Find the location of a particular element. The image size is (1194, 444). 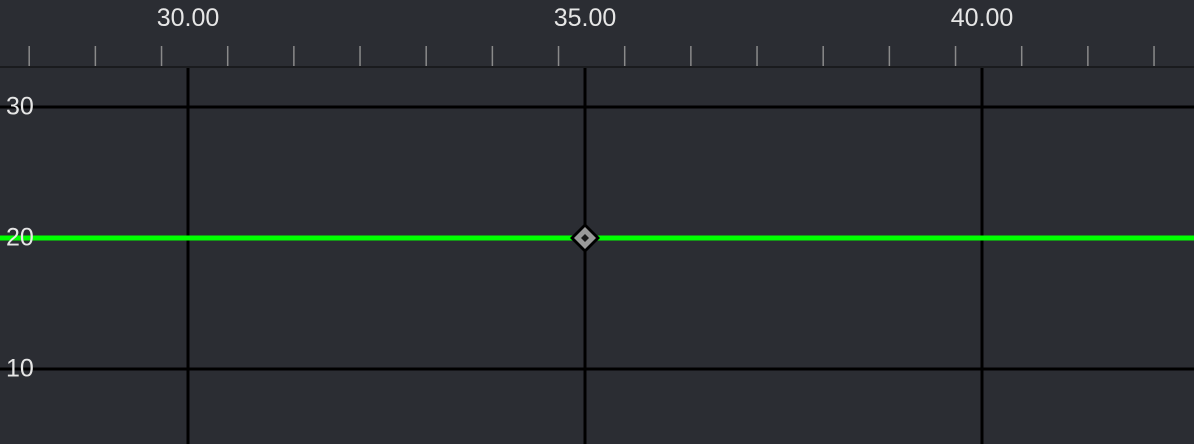

ruler-label-40: 40.00 is located at coordinates (982, 18).